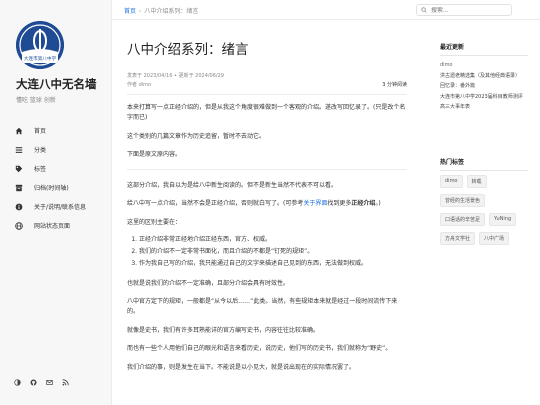 The image size is (540, 405). Describe the element at coordinates (486, 107) in the screenshot. I see `recent-item: 高三大事年表` at that location.